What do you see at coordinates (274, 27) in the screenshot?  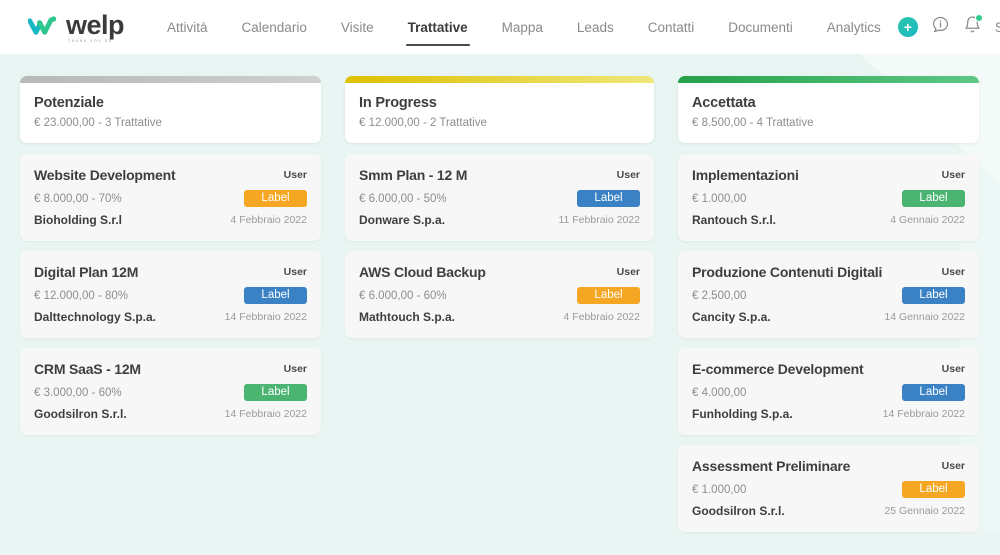 I see `nav-item-calendario: Calendario` at bounding box center [274, 27].